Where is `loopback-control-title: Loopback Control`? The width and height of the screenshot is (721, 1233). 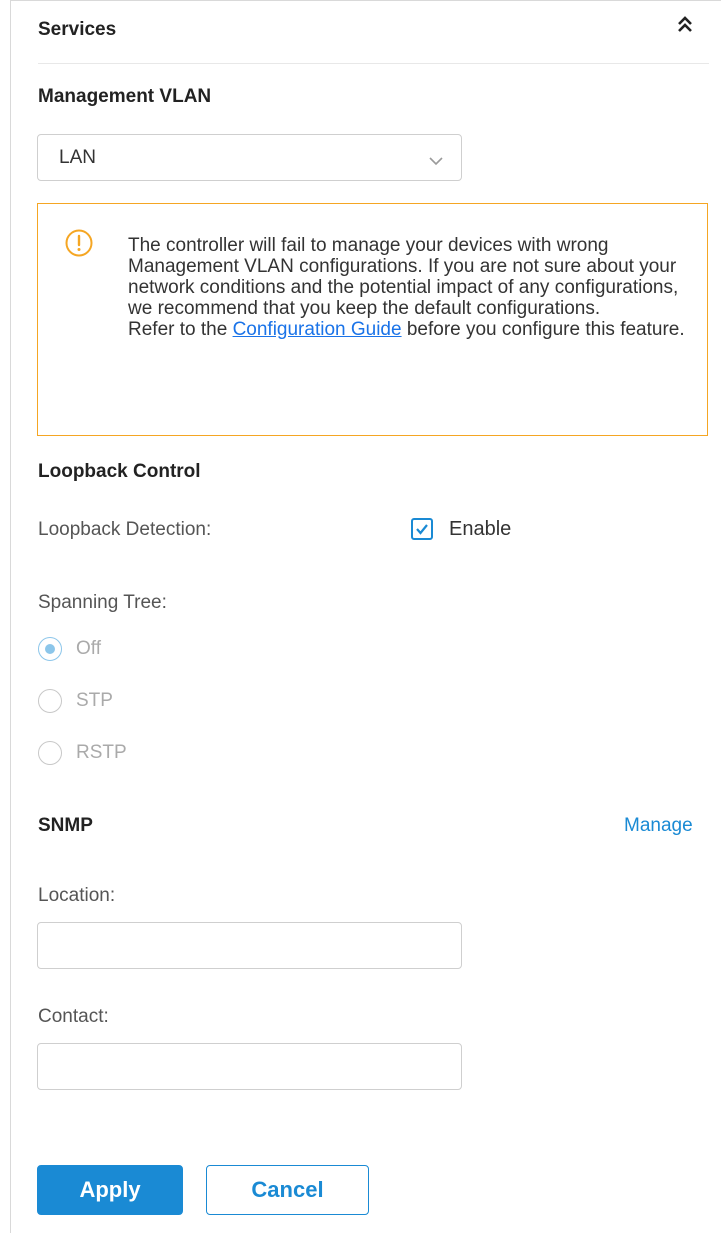 loopback-control-title: Loopback Control is located at coordinates (119, 471).